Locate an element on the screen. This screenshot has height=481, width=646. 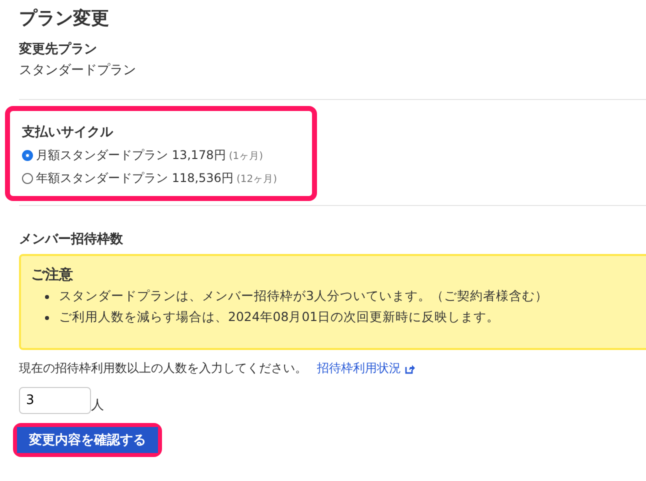
member-count-field: 3 is located at coordinates (55, 400).